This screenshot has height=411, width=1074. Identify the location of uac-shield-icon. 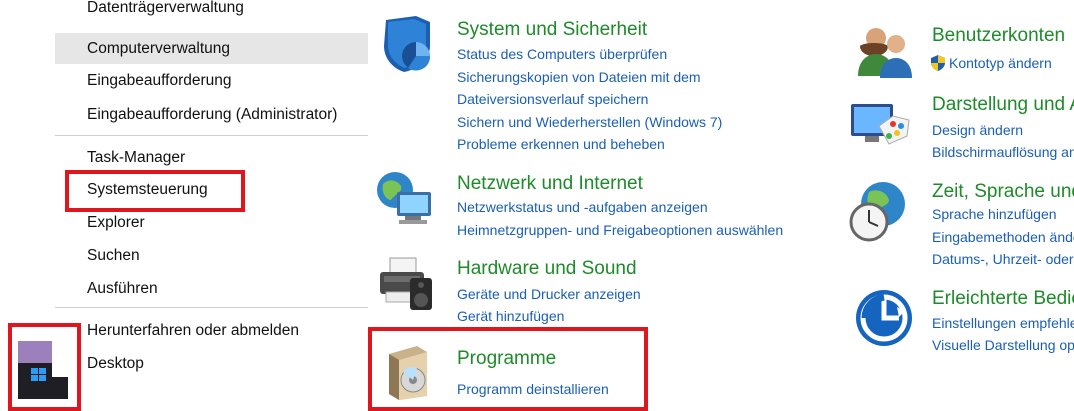
(938, 63).